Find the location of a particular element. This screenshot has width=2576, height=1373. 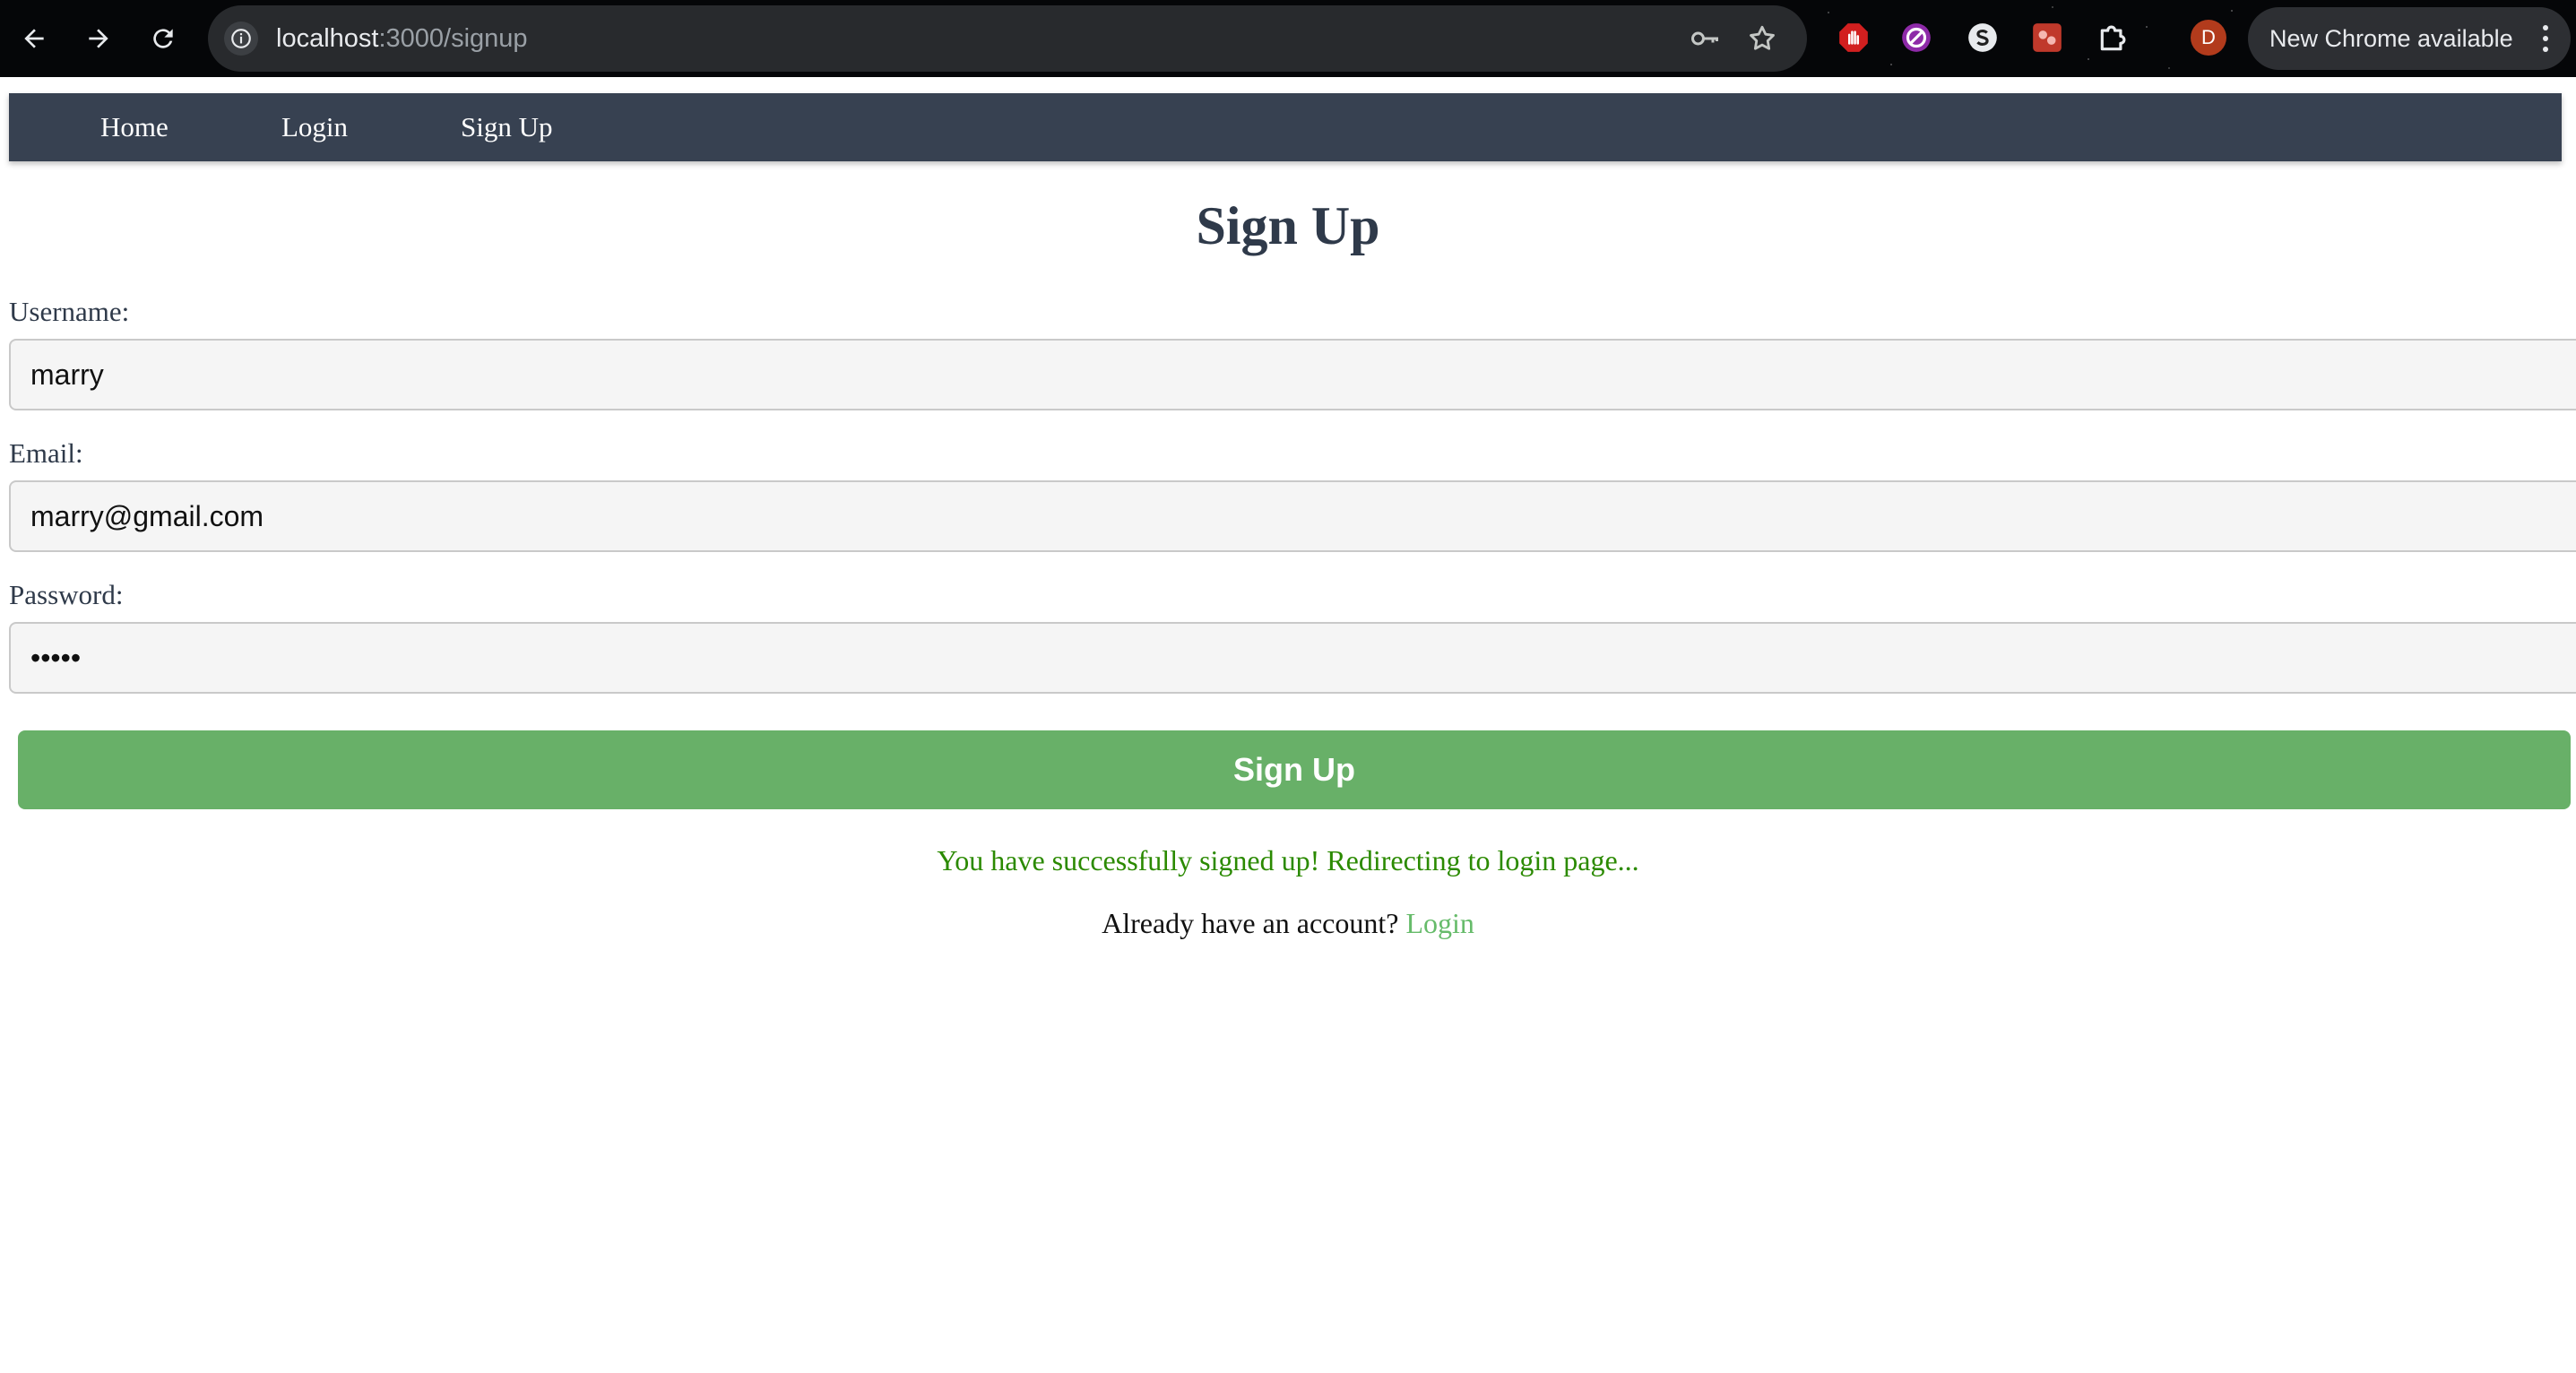

profile-avatar: D is located at coordinates (2208, 38).